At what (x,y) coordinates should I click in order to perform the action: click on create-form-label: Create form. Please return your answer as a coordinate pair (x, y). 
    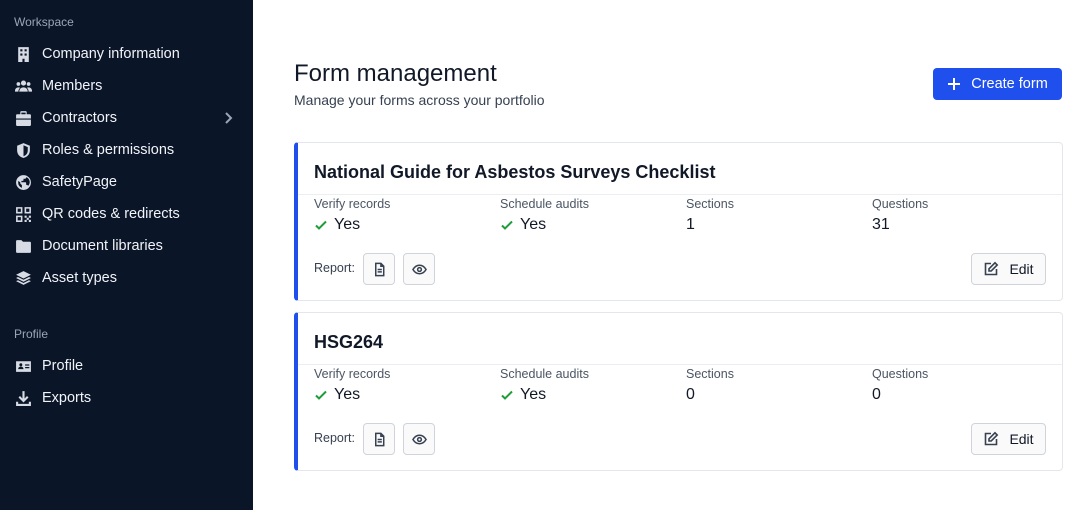
    Looking at the image, I should click on (1009, 84).